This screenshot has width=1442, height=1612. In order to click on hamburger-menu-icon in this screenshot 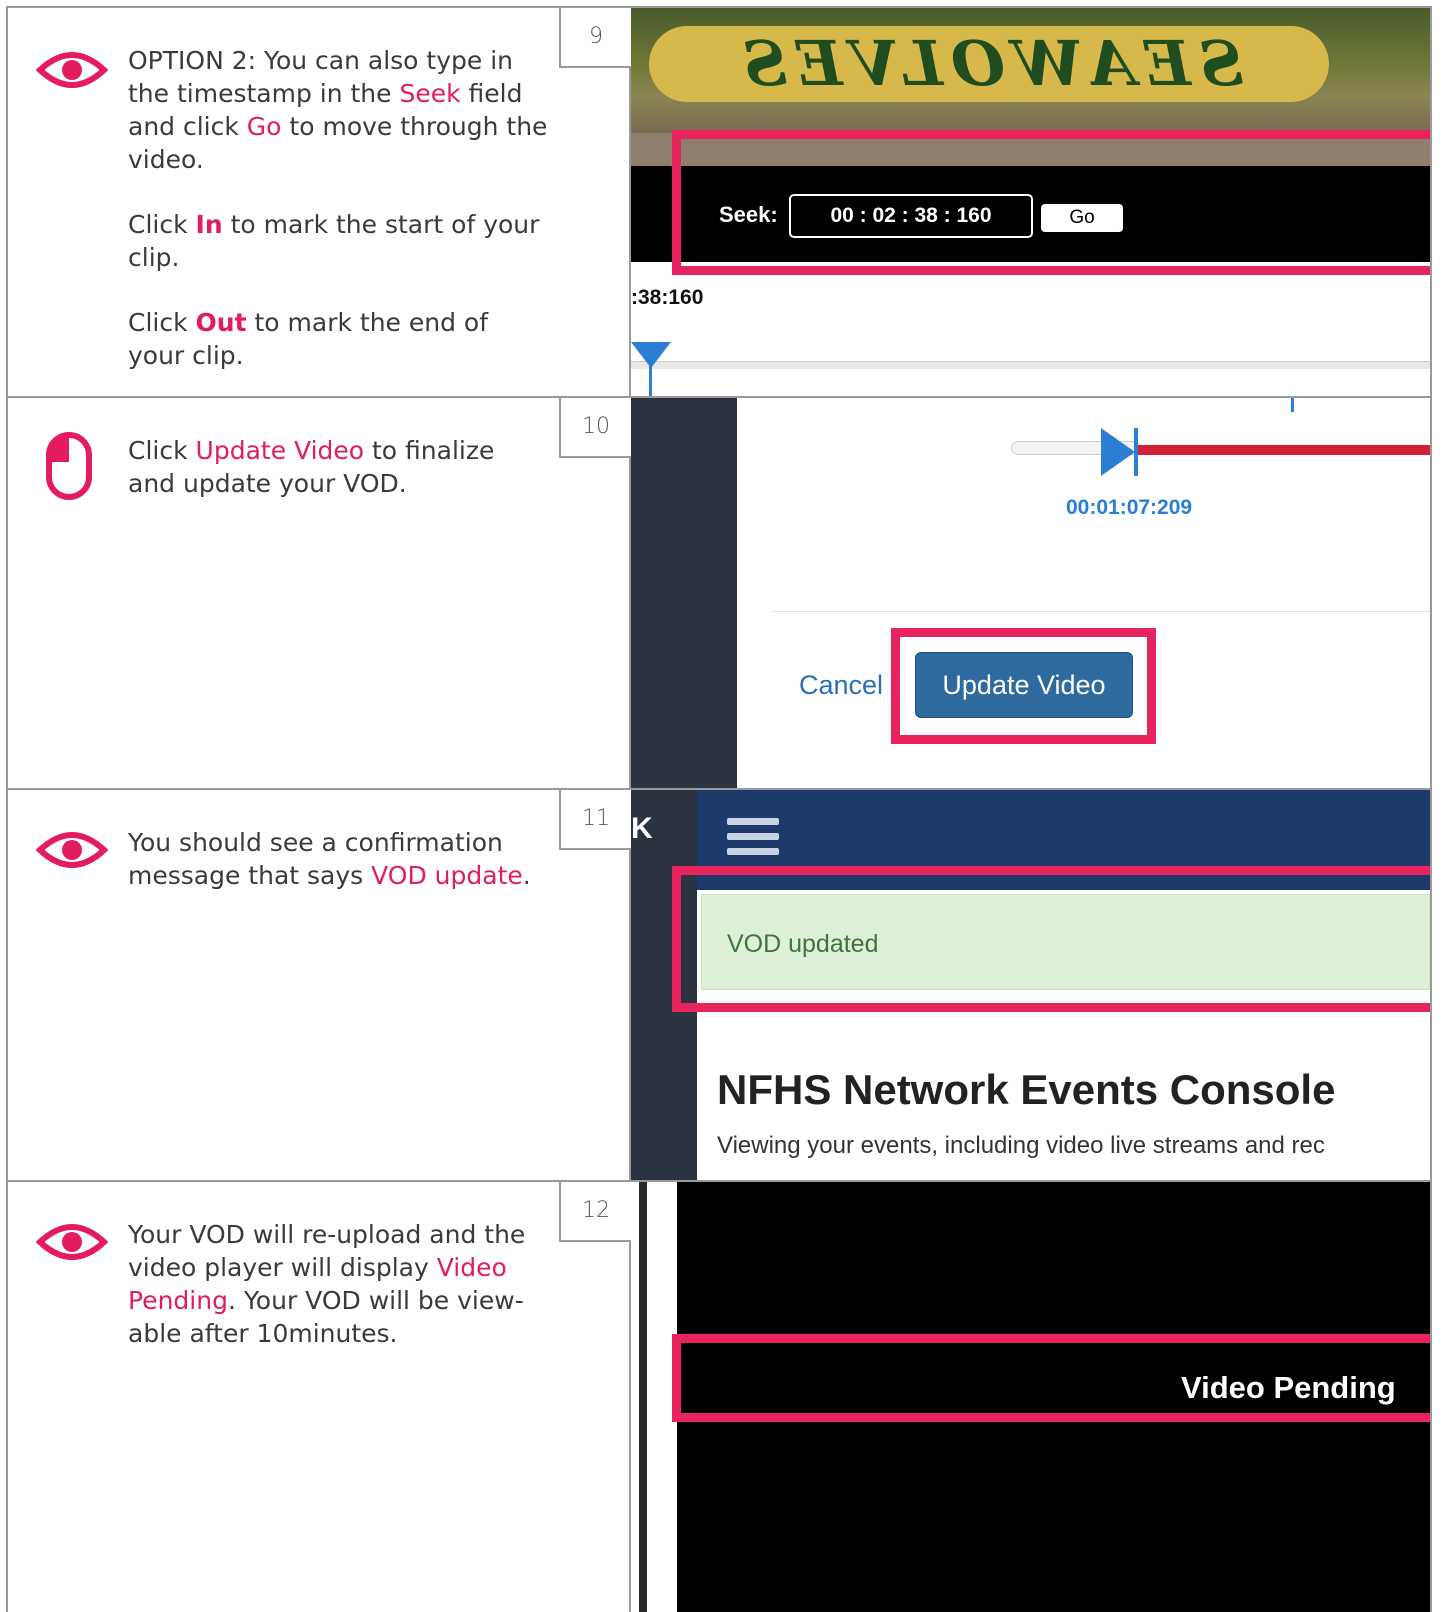, I will do `click(753, 840)`.